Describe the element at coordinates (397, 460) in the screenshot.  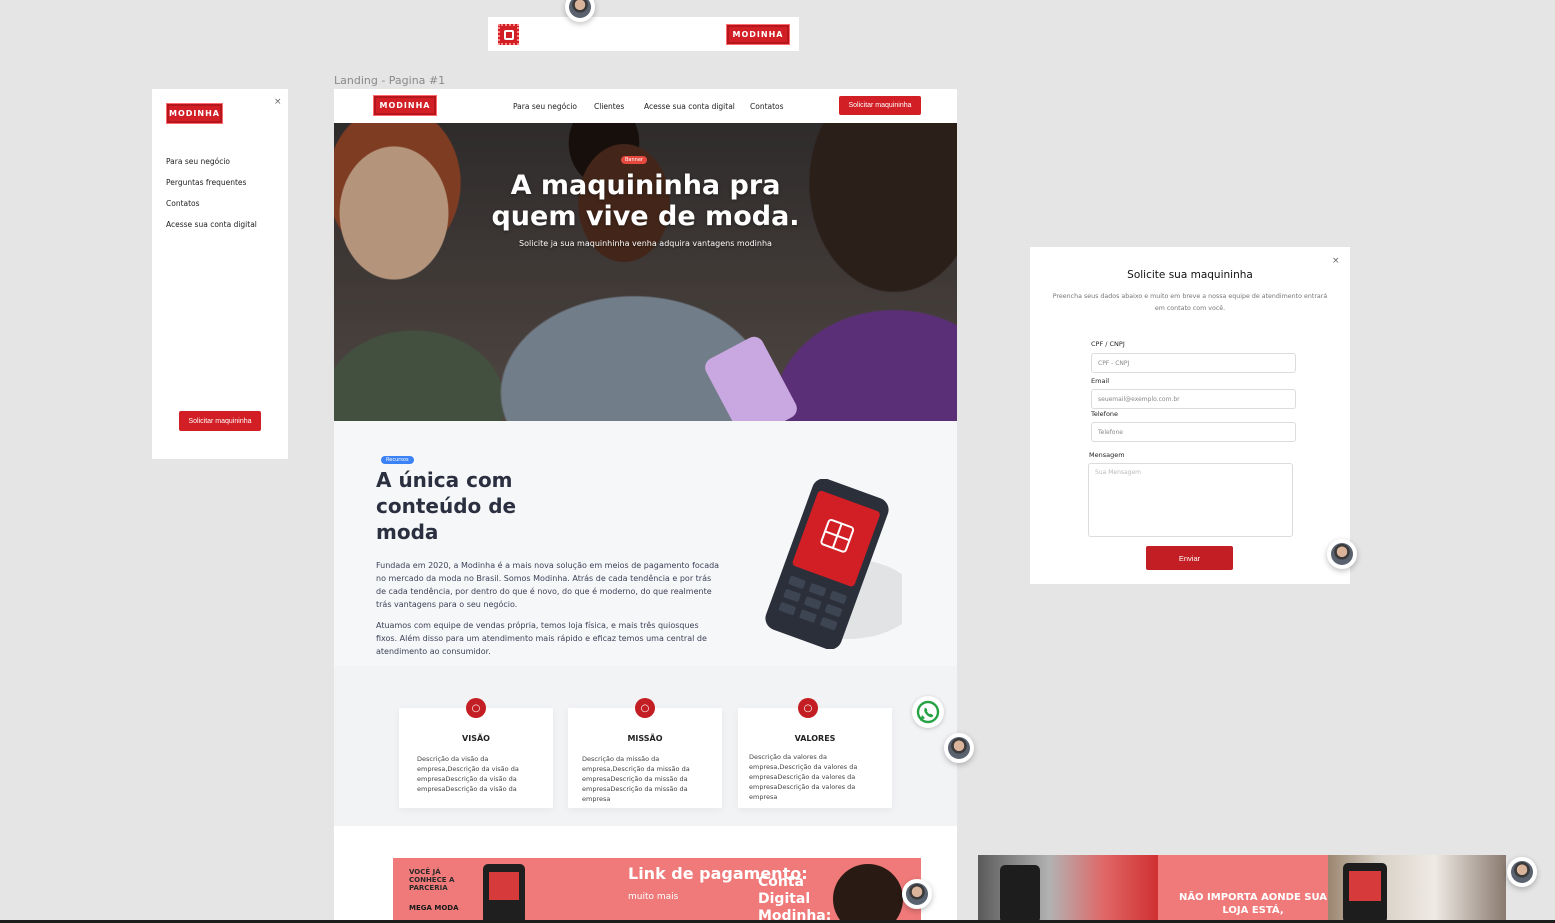
I see `section-tag: Recursos` at that location.